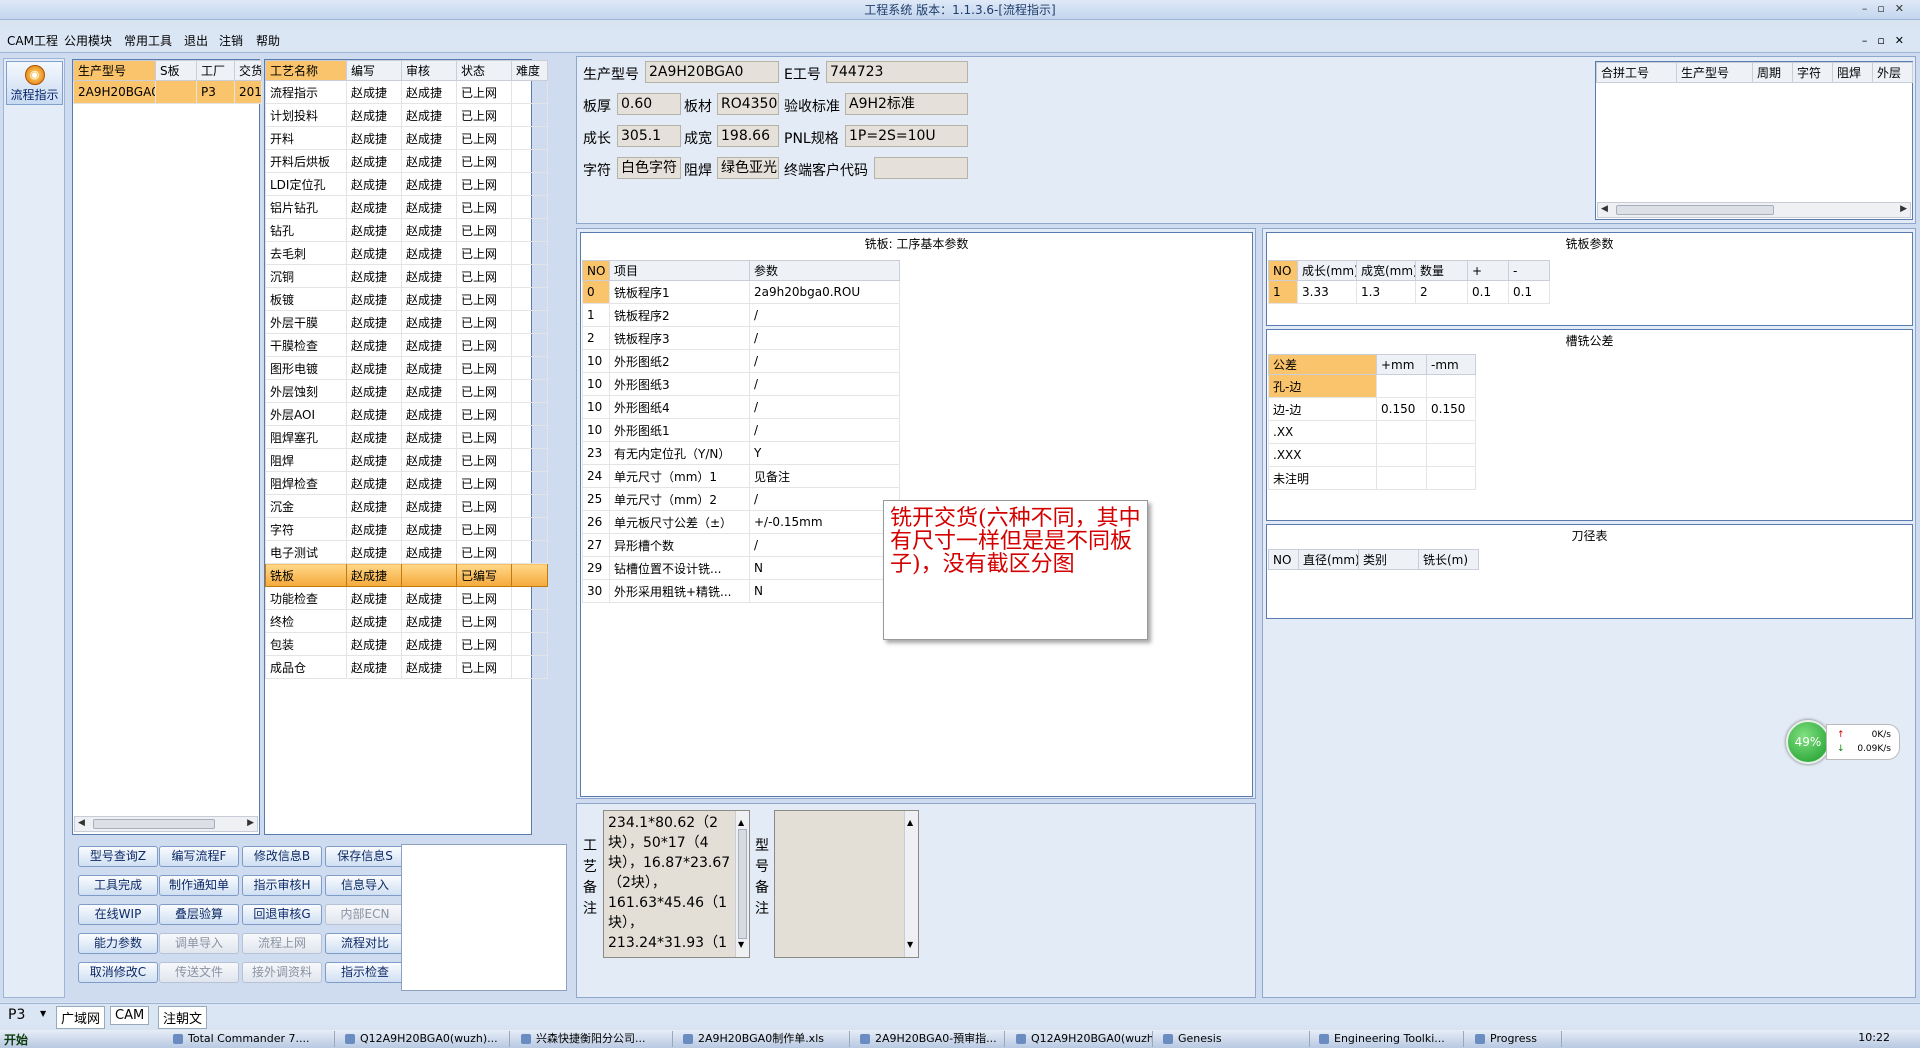 This screenshot has height=1048, width=1920. Describe the element at coordinates (406, 368) in the screenshot. I see `table-row: 图形电镀 赵成捷 赵成捷 已上网` at that location.